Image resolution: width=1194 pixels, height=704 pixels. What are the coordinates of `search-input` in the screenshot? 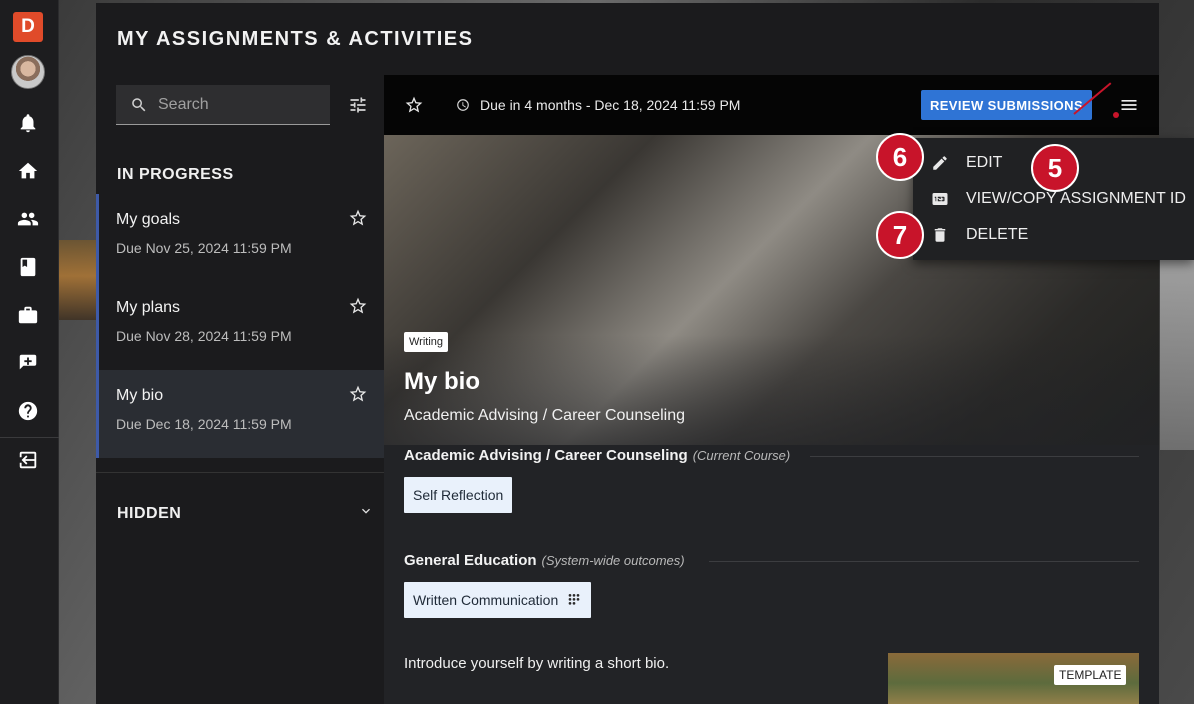 It's located at (238, 104).